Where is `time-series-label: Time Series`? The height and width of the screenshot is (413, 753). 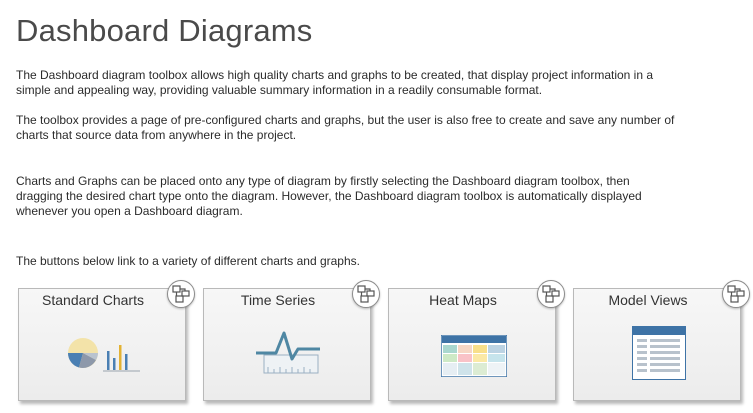
time-series-label: Time Series is located at coordinates (278, 300).